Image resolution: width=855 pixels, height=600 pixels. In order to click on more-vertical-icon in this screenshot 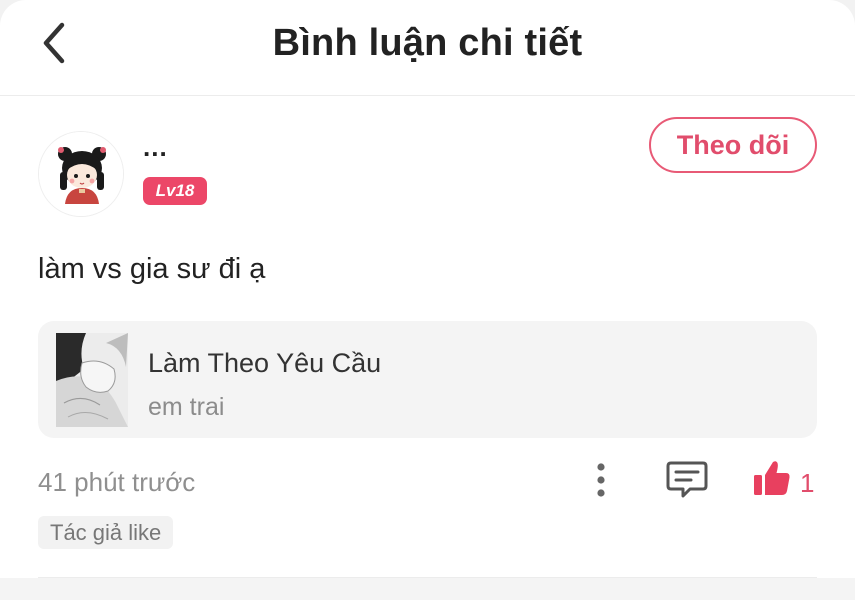, I will do `click(601, 480)`.